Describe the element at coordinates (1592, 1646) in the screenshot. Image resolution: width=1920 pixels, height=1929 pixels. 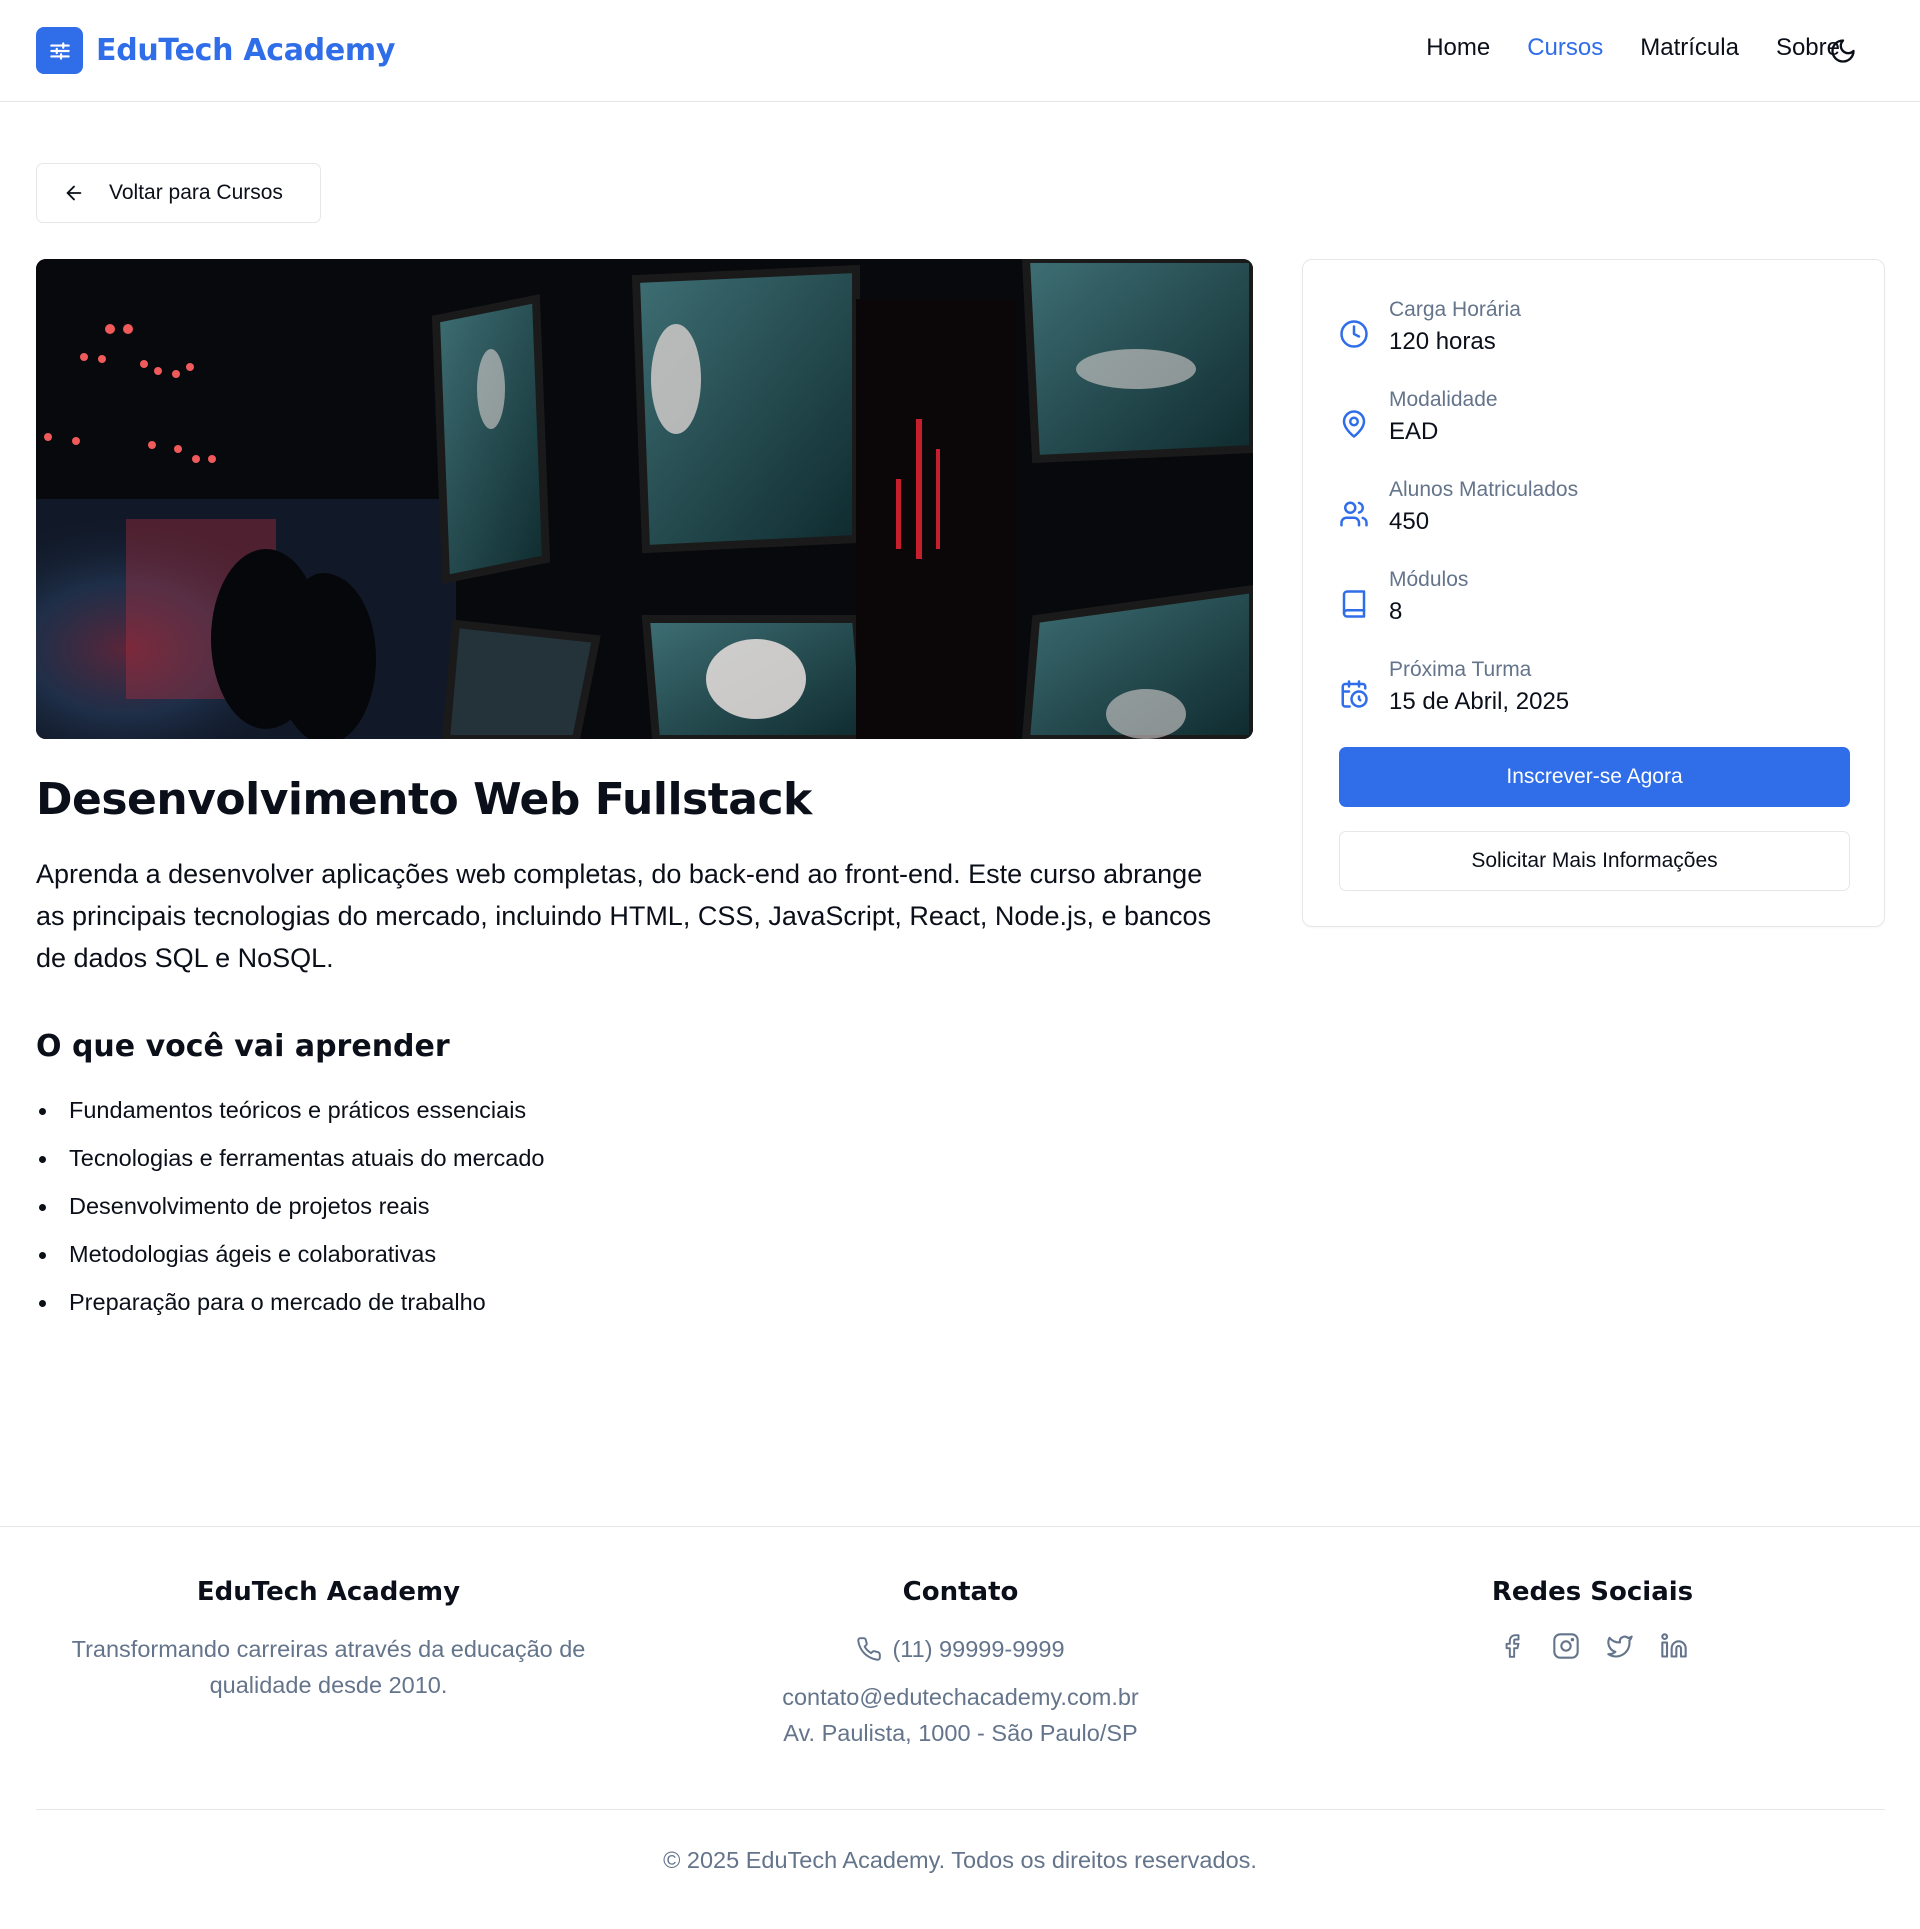
I see `social-links` at that location.